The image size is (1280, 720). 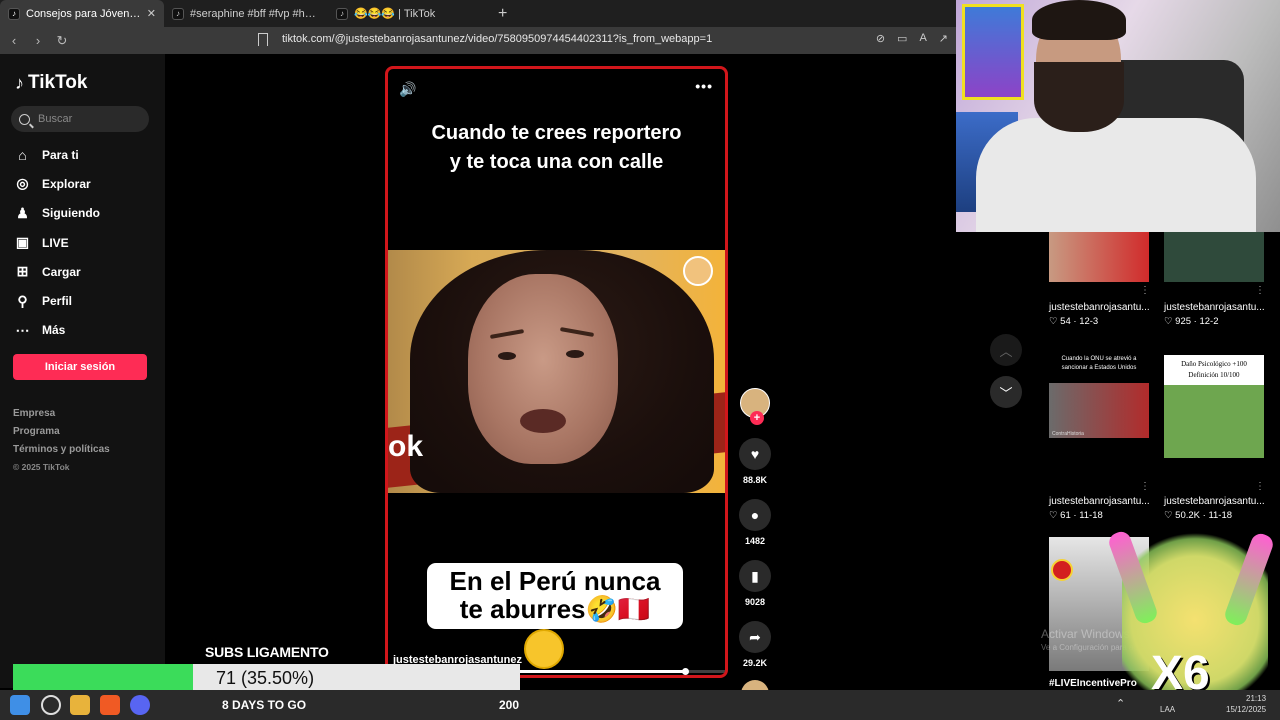 What do you see at coordinates (922, 38) in the screenshot?
I see `translate-icon: A` at bounding box center [922, 38].